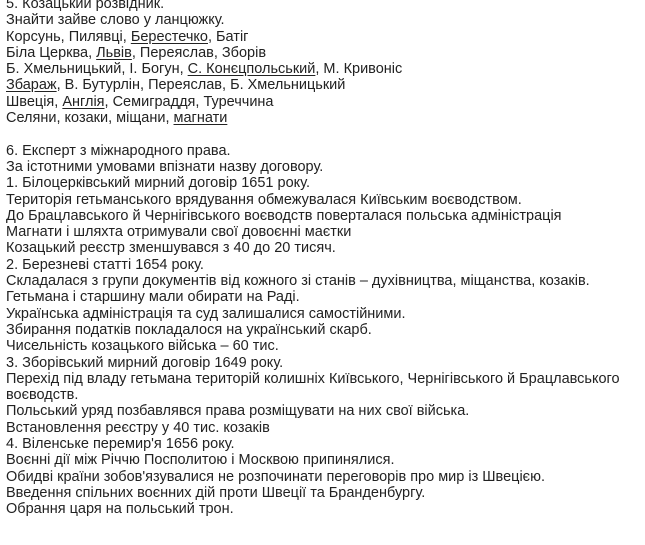  What do you see at coordinates (51, 52) in the screenshot?
I see `chain-text: Біла Церква,` at bounding box center [51, 52].